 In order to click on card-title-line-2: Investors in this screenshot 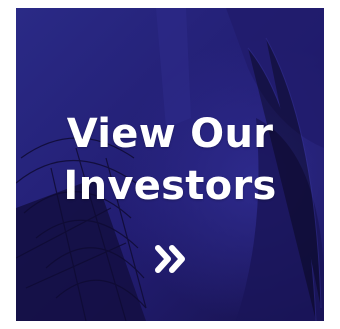, I will do `click(170, 186)`.